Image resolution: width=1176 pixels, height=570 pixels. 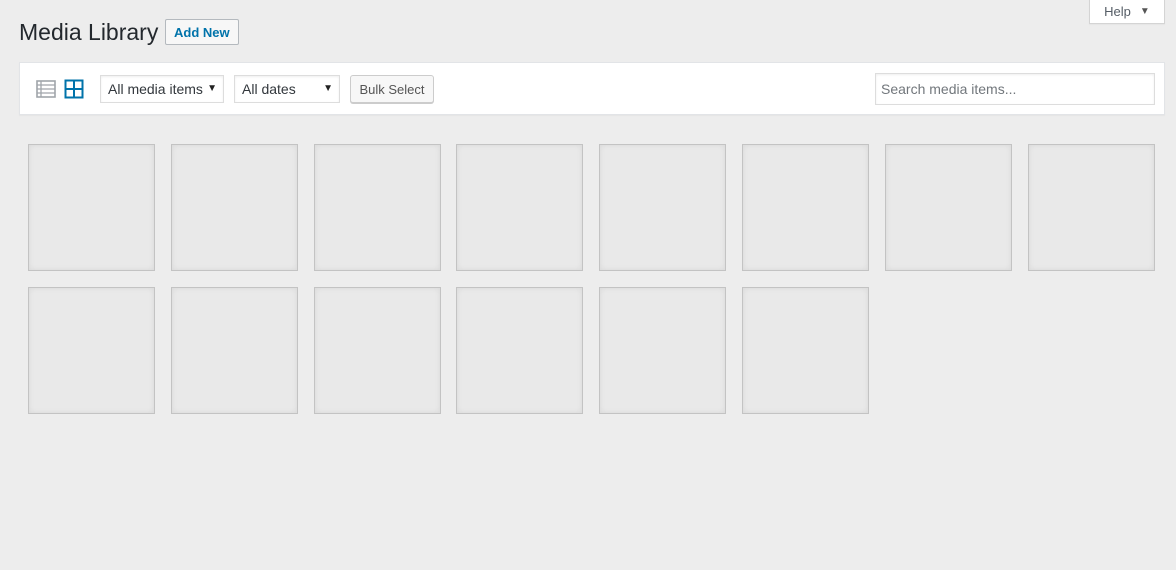 I want to click on media-type-select: All media items ▼, so click(x=162, y=89).